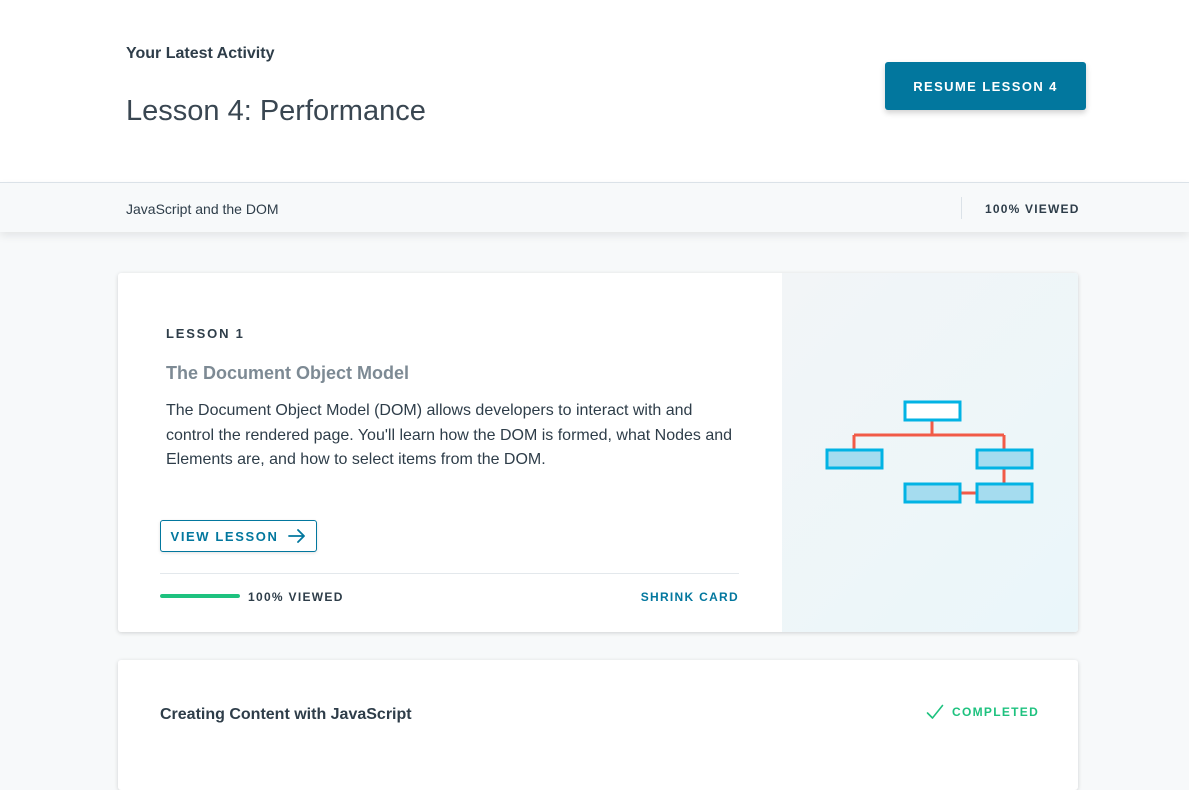 The height and width of the screenshot is (790, 1189). I want to click on lesson-illustration-panel, so click(930, 452).